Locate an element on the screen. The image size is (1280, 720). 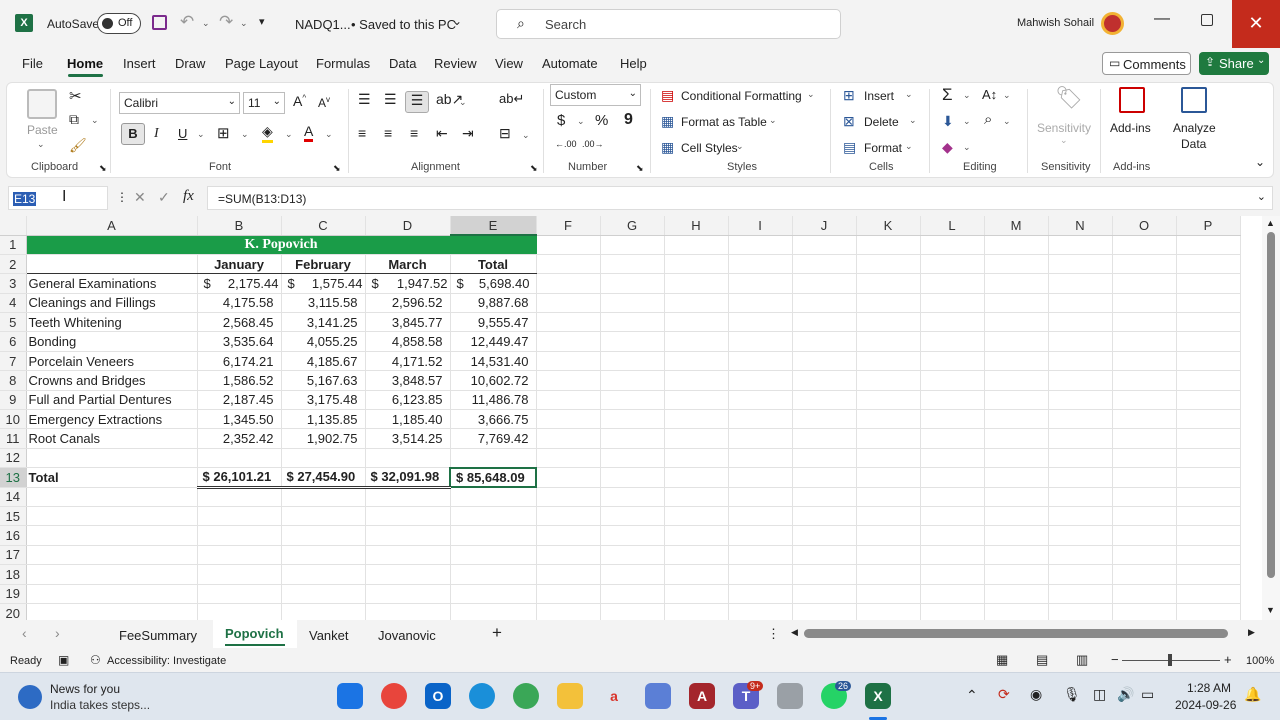
cell: 3,514.25 is located at coordinates (408, 438).